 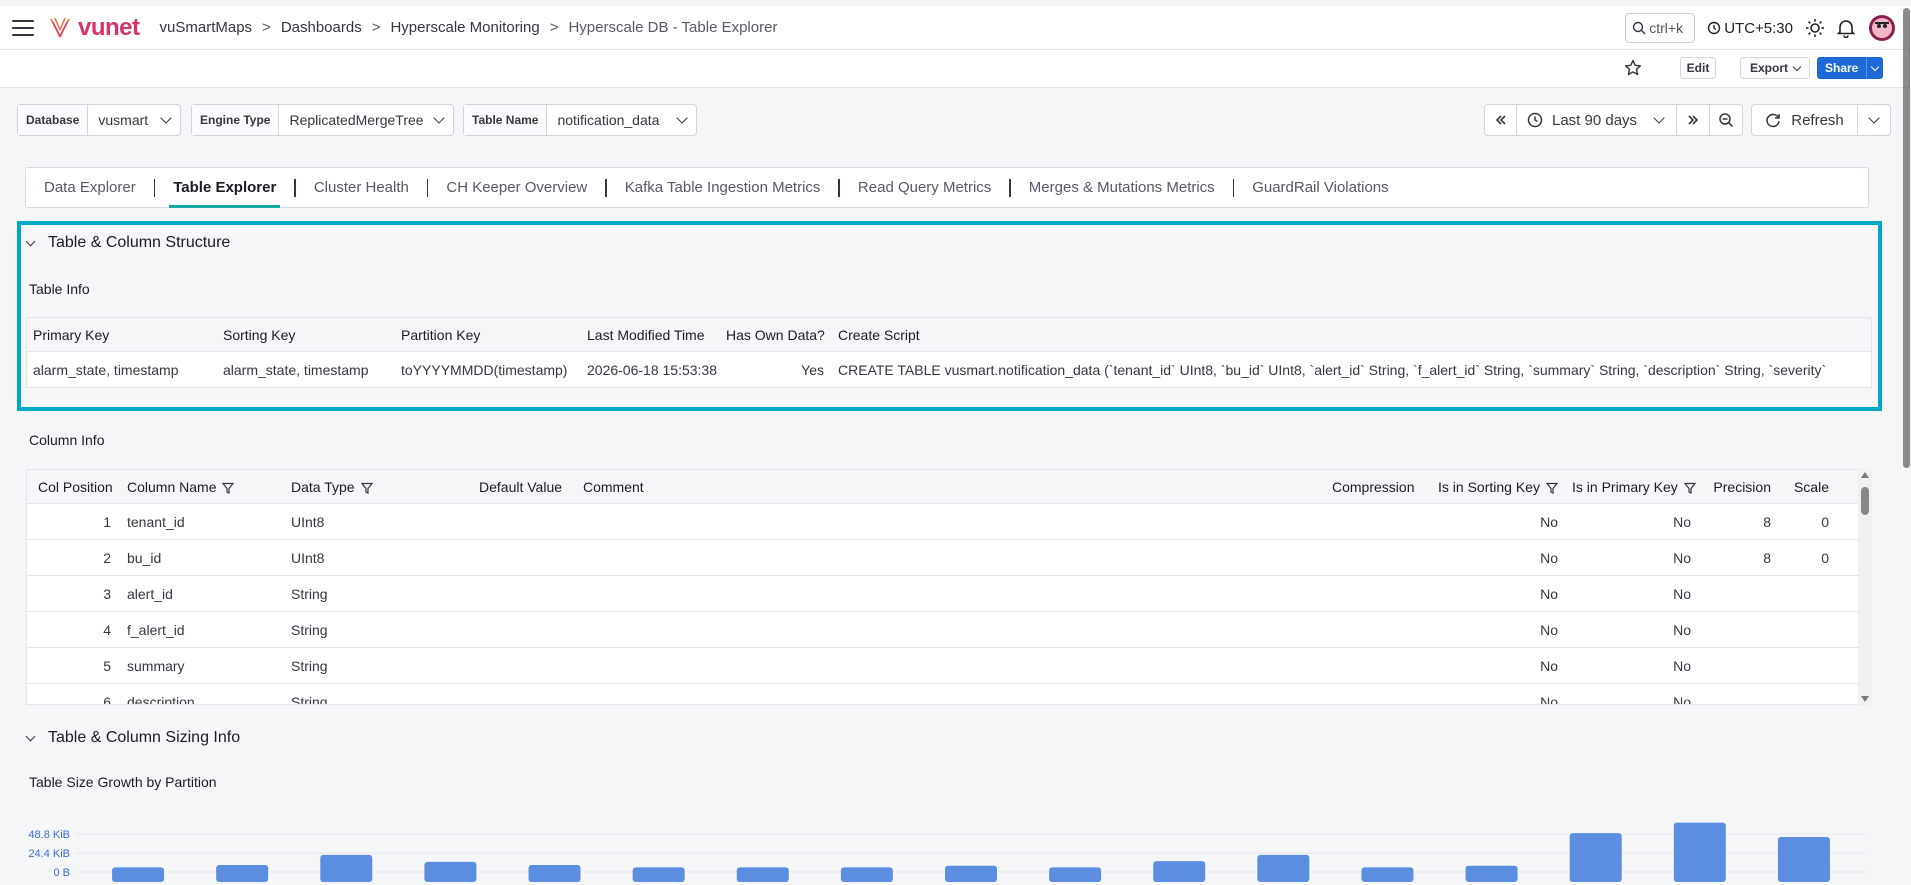 What do you see at coordinates (1666, 28) in the screenshot?
I see `search-placeholder: ctrl+k` at bounding box center [1666, 28].